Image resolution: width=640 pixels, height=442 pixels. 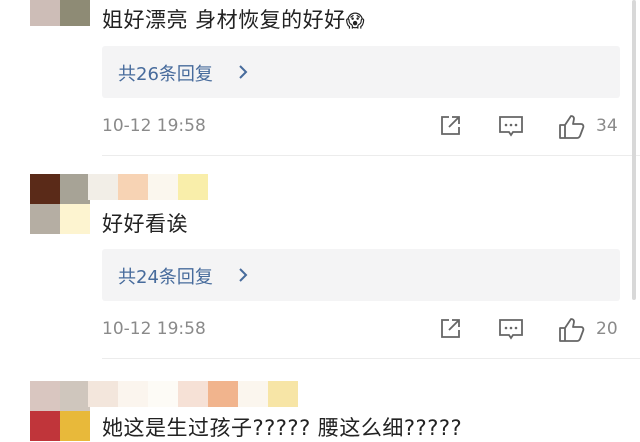 I want to click on like-count: 34, so click(x=607, y=126).